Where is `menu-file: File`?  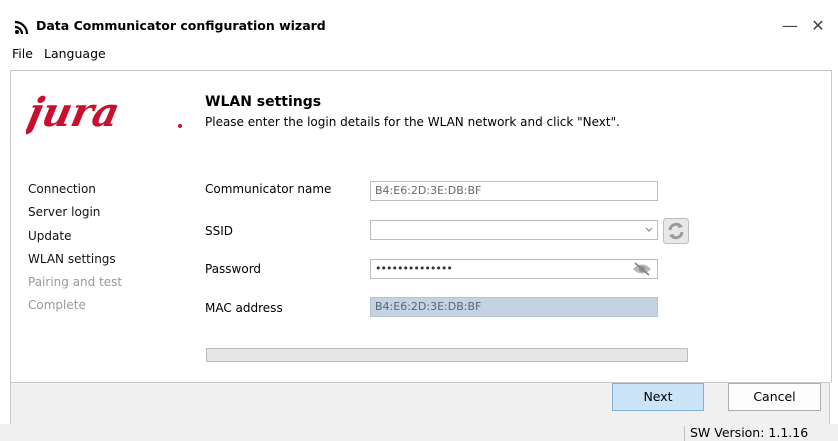
menu-file: File is located at coordinates (22, 53).